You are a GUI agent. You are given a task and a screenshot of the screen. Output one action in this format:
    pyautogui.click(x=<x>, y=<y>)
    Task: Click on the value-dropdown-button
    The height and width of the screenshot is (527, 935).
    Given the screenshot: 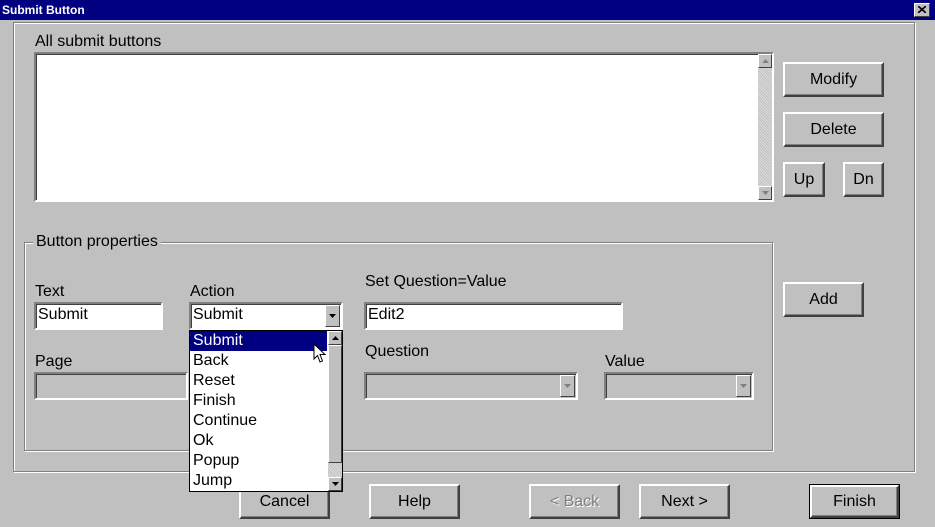 What is the action you would take?
    pyautogui.click(x=743, y=386)
    